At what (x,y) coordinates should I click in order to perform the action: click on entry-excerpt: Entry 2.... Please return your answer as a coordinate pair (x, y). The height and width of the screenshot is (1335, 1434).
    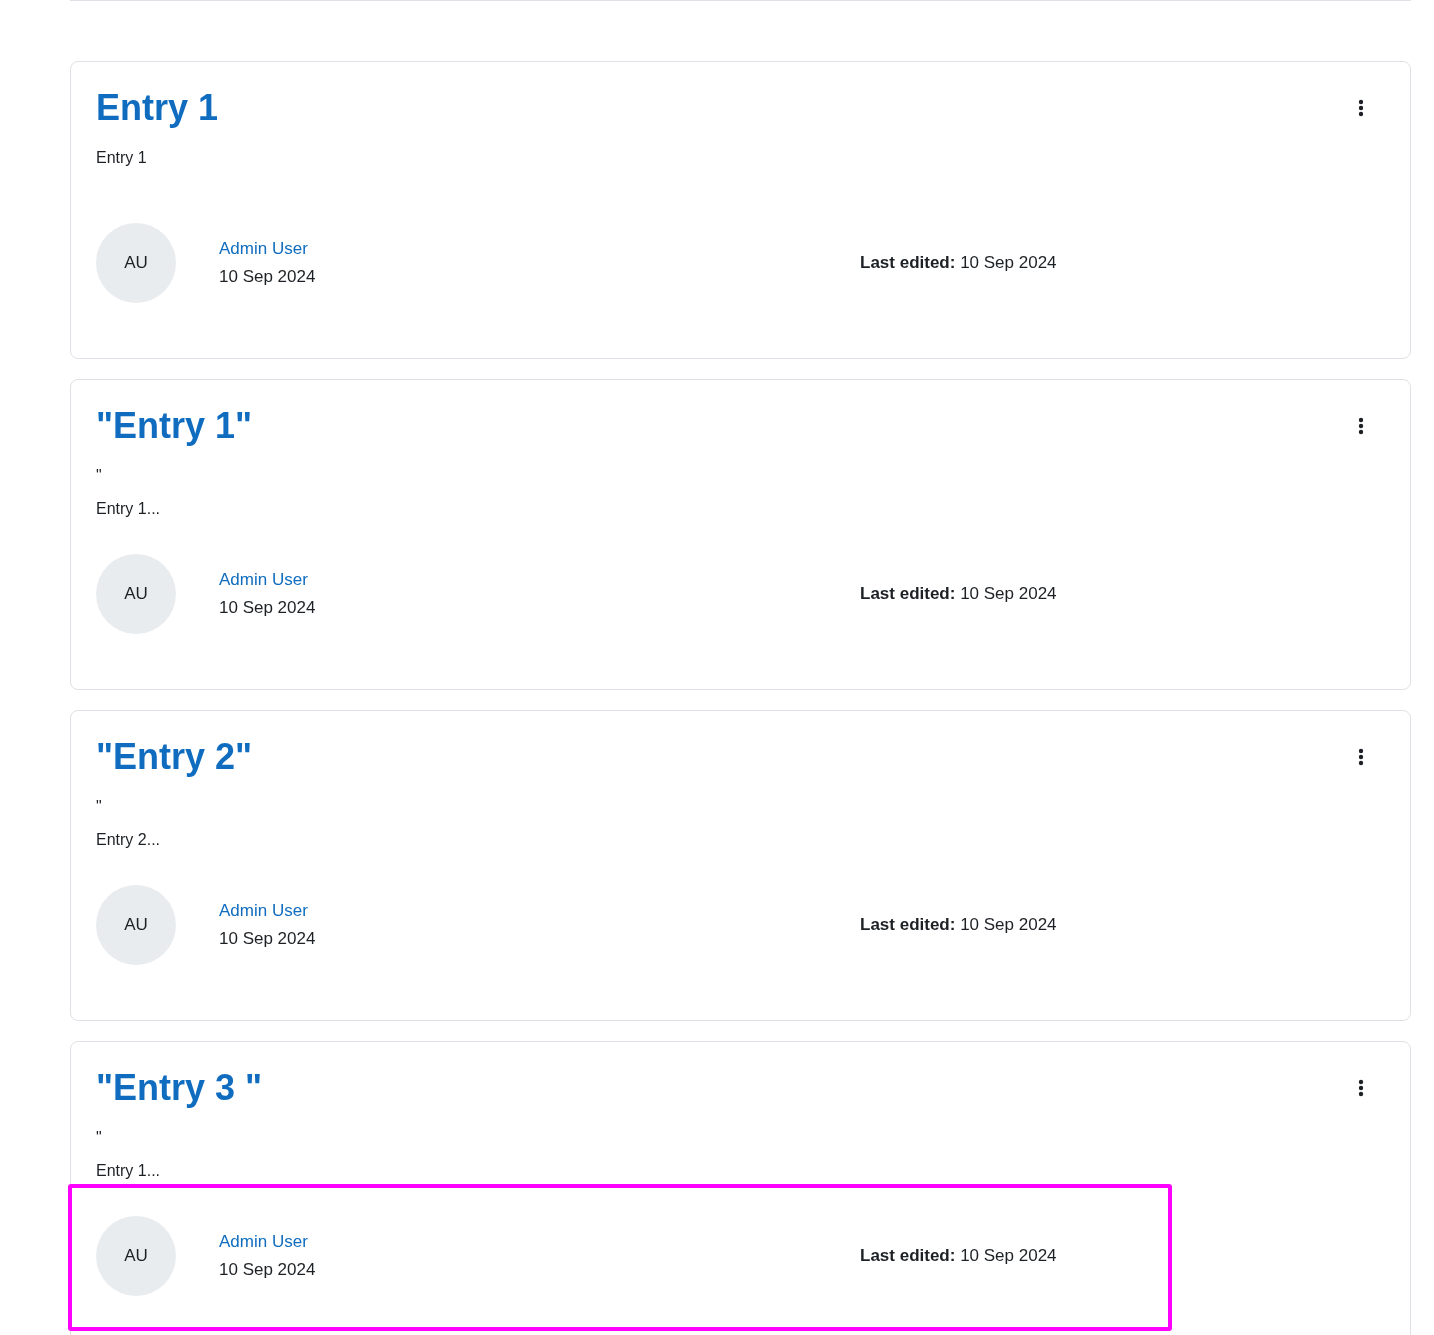
    Looking at the image, I should click on (129, 840).